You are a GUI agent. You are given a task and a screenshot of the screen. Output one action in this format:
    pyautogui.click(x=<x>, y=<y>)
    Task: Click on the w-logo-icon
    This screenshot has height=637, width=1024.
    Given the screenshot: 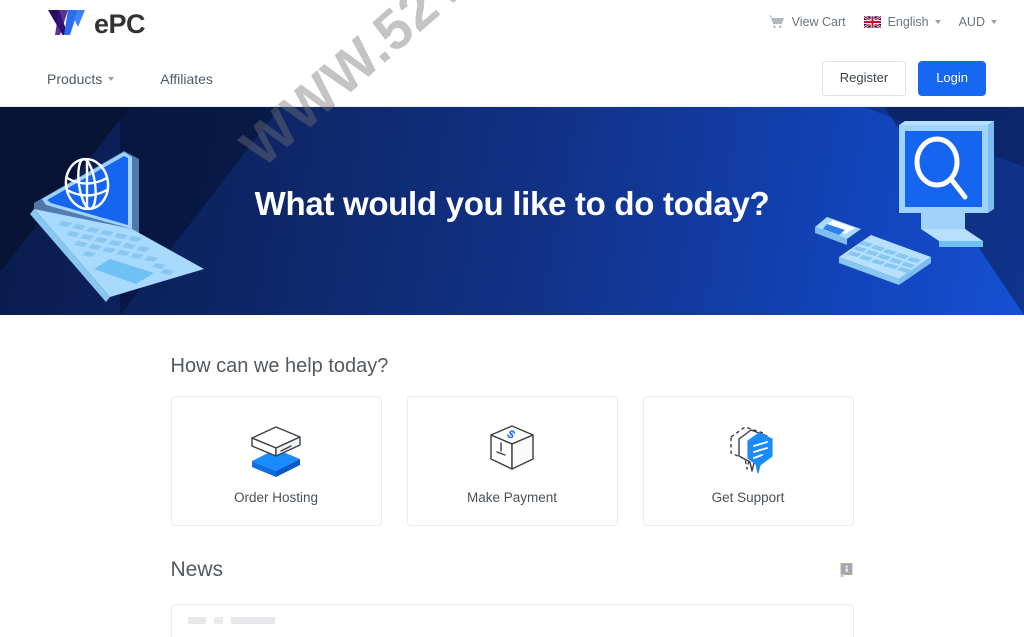 What is the action you would take?
    pyautogui.click(x=66, y=22)
    